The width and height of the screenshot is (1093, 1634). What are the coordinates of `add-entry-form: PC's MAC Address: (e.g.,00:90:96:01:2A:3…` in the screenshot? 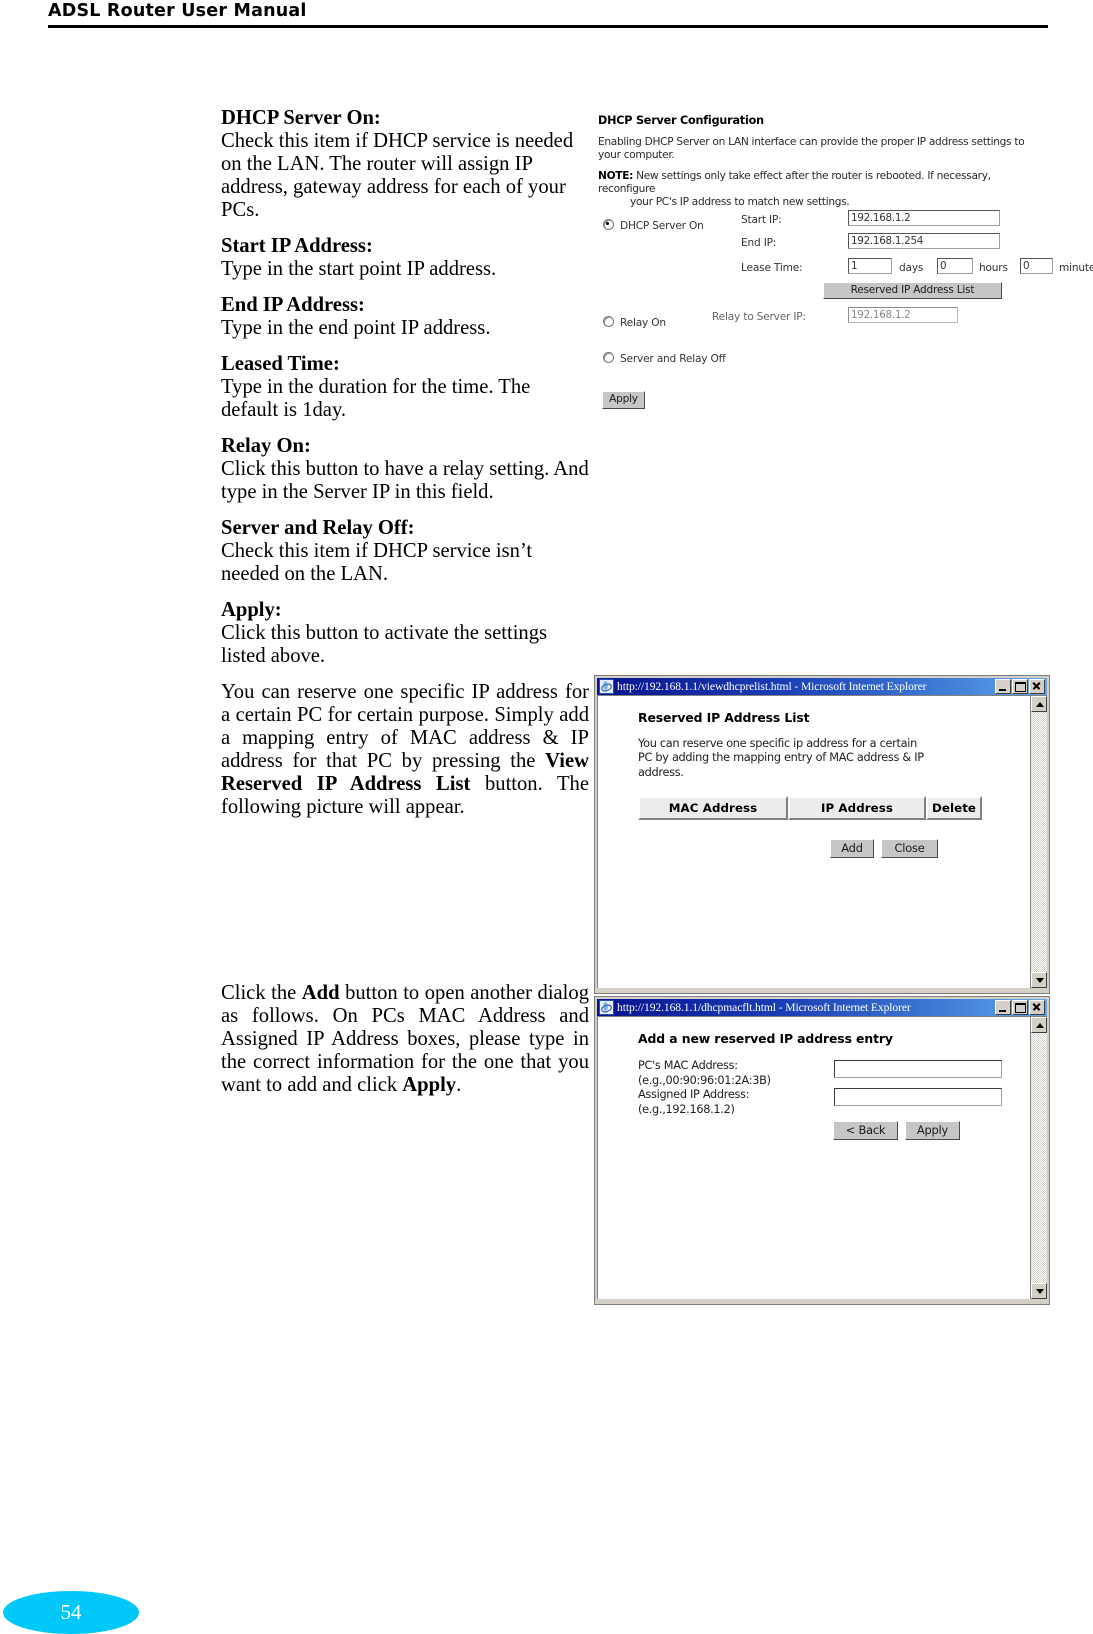 It's located at (834, 1087).